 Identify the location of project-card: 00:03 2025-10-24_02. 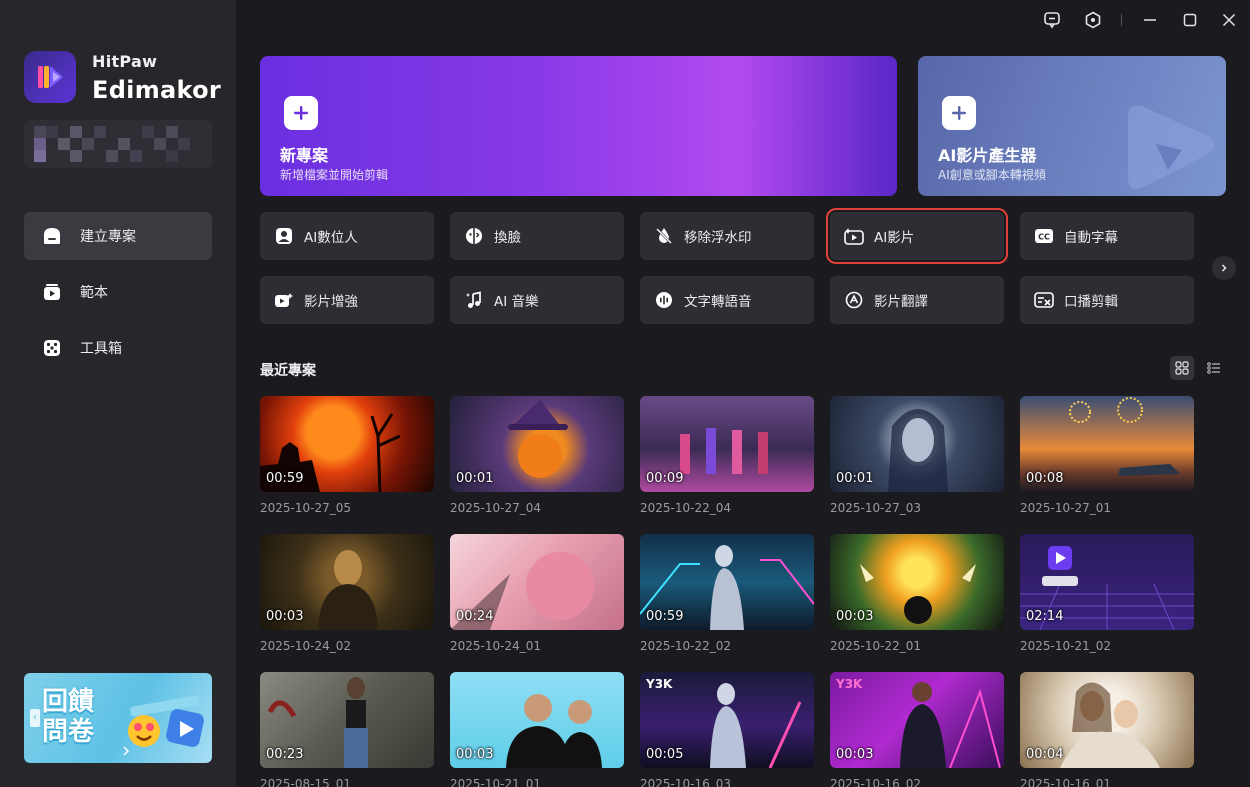
(347, 593).